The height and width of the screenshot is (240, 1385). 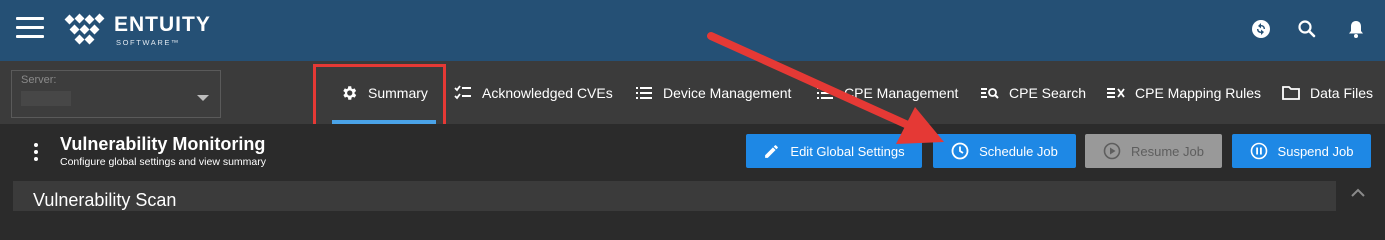 What do you see at coordinates (1315, 151) in the screenshot?
I see `suspend-job-label: Suspend Job` at bounding box center [1315, 151].